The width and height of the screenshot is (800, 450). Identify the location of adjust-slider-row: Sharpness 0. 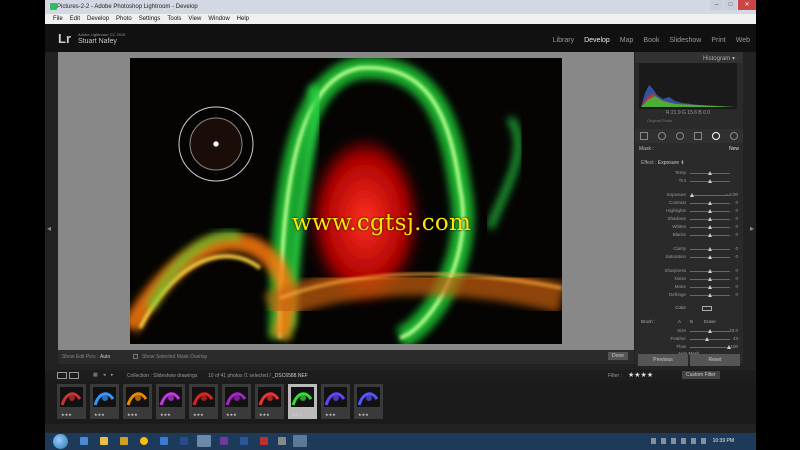
(689, 271).